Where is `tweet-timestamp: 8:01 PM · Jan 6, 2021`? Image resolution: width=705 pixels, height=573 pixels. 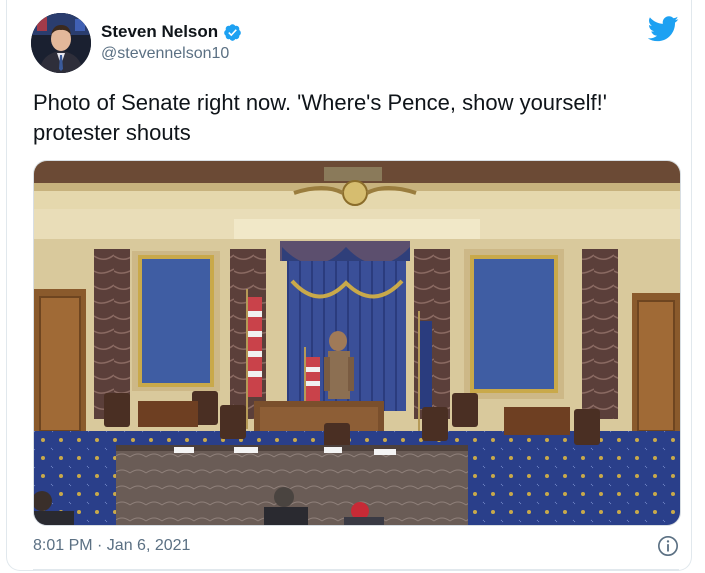 tweet-timestamp: 8:01 PM · Jan 6, 2021 is located at coordinates (111, 546).